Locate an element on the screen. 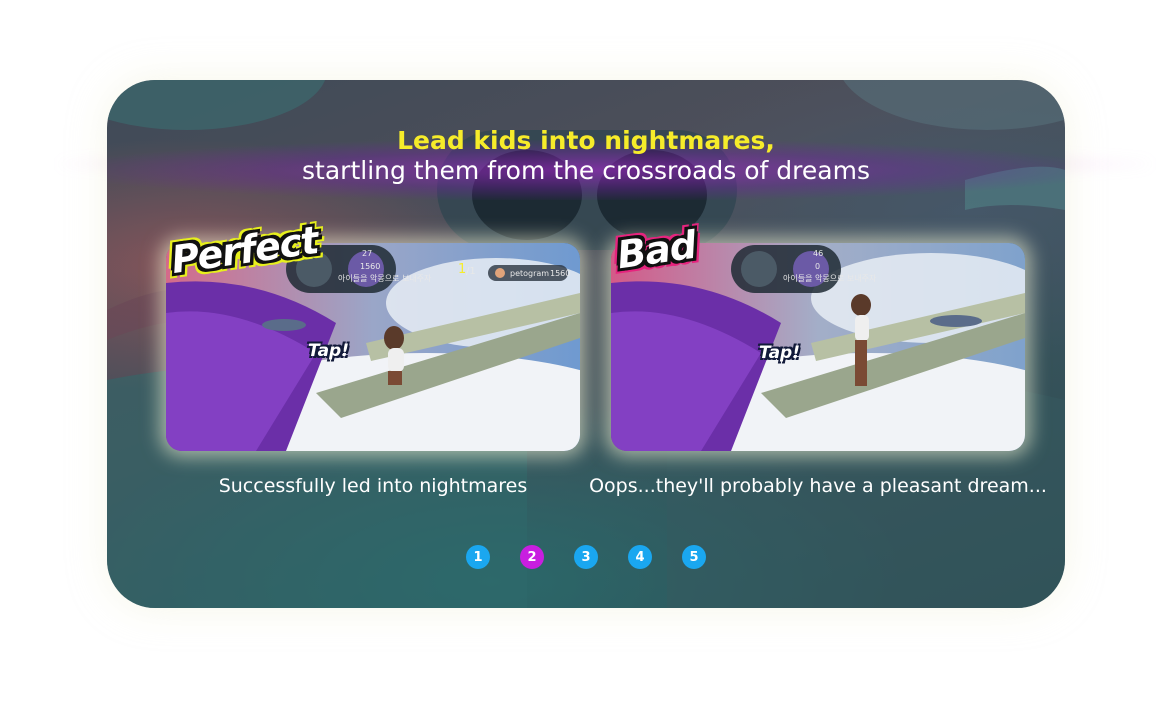 The height and width of the screenshot is (705, 1169). page-dot-4: 4 is located at coordinates (640, 557).